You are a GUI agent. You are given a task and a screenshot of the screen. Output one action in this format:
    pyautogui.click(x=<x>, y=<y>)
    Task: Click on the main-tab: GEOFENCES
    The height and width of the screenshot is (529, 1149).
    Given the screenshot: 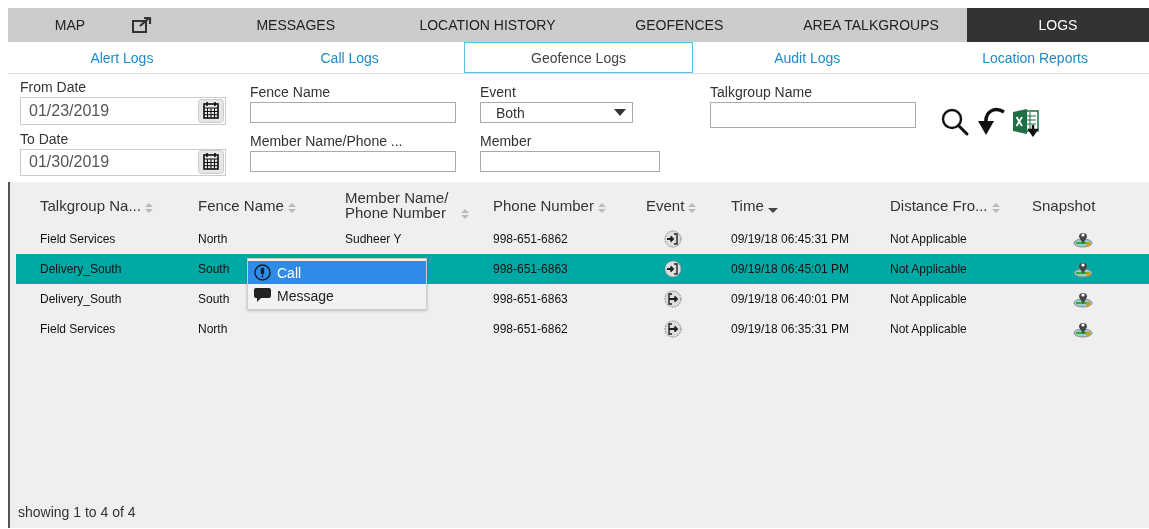 What is the action you would take?
    pyautogui.click(x=679, y=25)
    